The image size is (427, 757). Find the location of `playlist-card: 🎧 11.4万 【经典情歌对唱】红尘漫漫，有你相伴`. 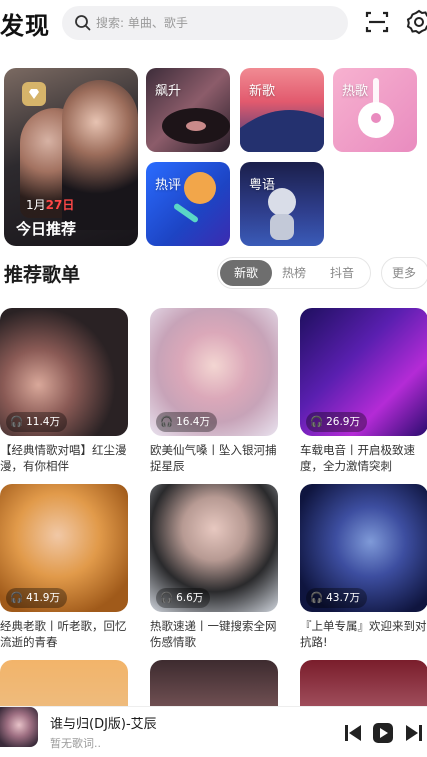

playlist-card: 🎧 11.4万 【经典情歌对唱】红尘漫漫，有你相伴 is located at coordinates (64, 392).